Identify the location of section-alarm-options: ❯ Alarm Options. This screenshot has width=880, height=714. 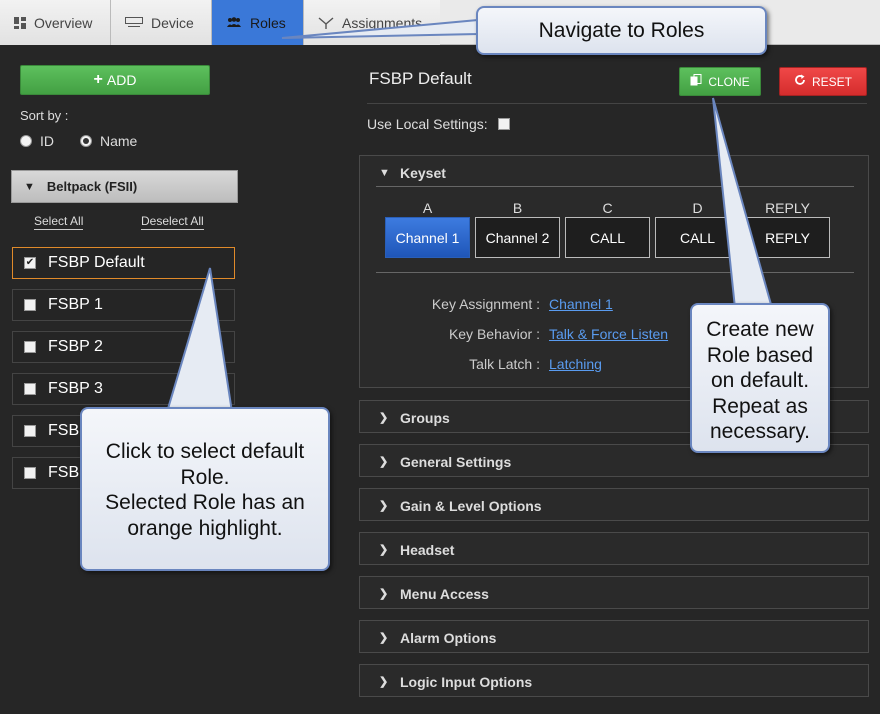
(614, 636).